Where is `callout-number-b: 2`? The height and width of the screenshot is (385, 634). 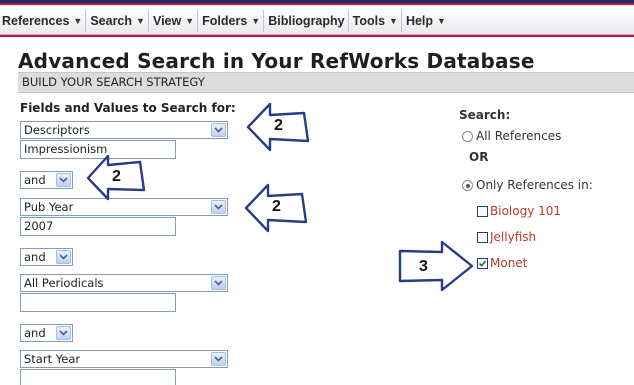
callout-number-b: 2 is located at coordinates (116, 176).